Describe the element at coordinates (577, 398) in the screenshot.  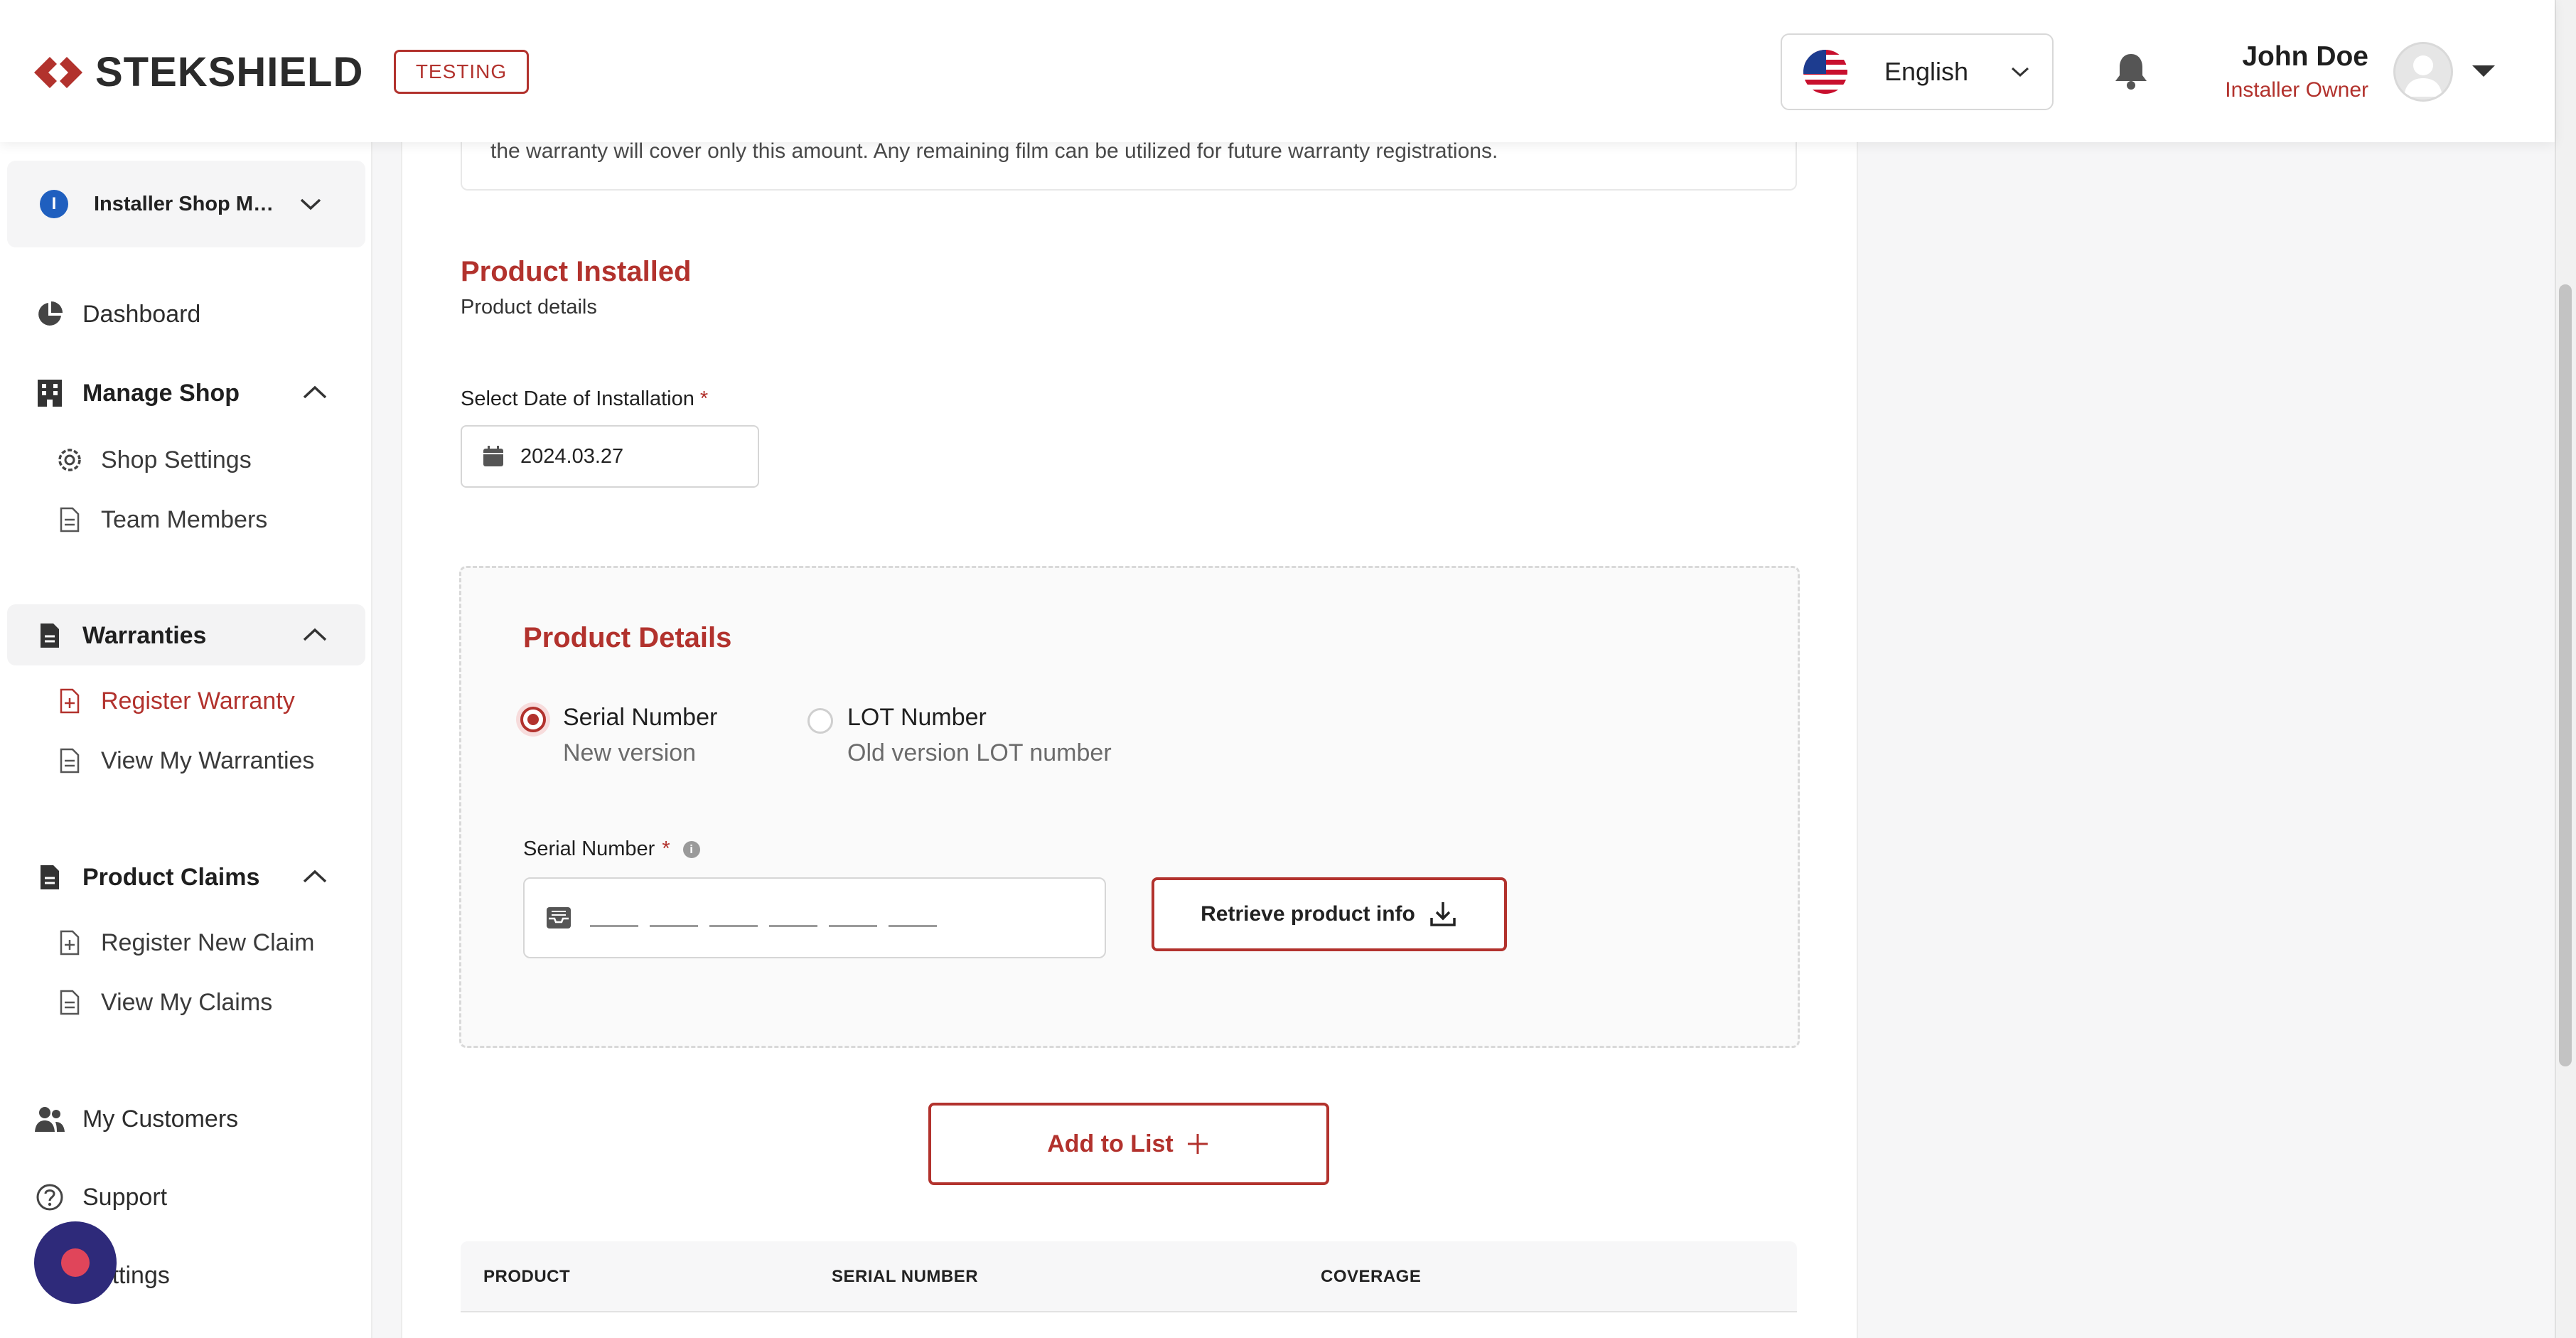
I see `date-label-text: Select Date of Installation` at that location.